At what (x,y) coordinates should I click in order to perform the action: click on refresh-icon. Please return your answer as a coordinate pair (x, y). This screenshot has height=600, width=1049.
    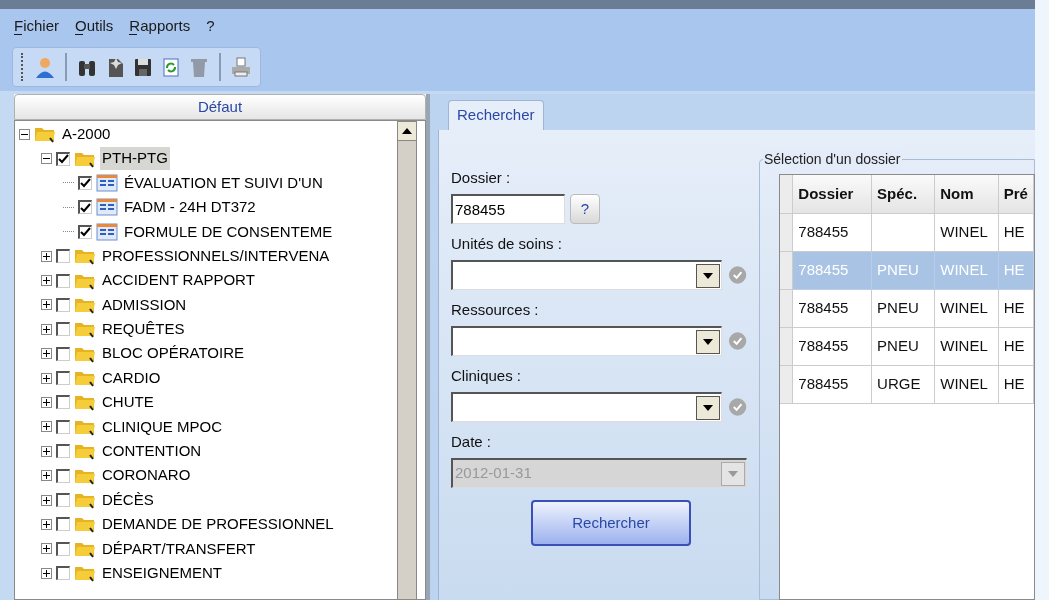
    Looking at the image, I should click on (171, 67).